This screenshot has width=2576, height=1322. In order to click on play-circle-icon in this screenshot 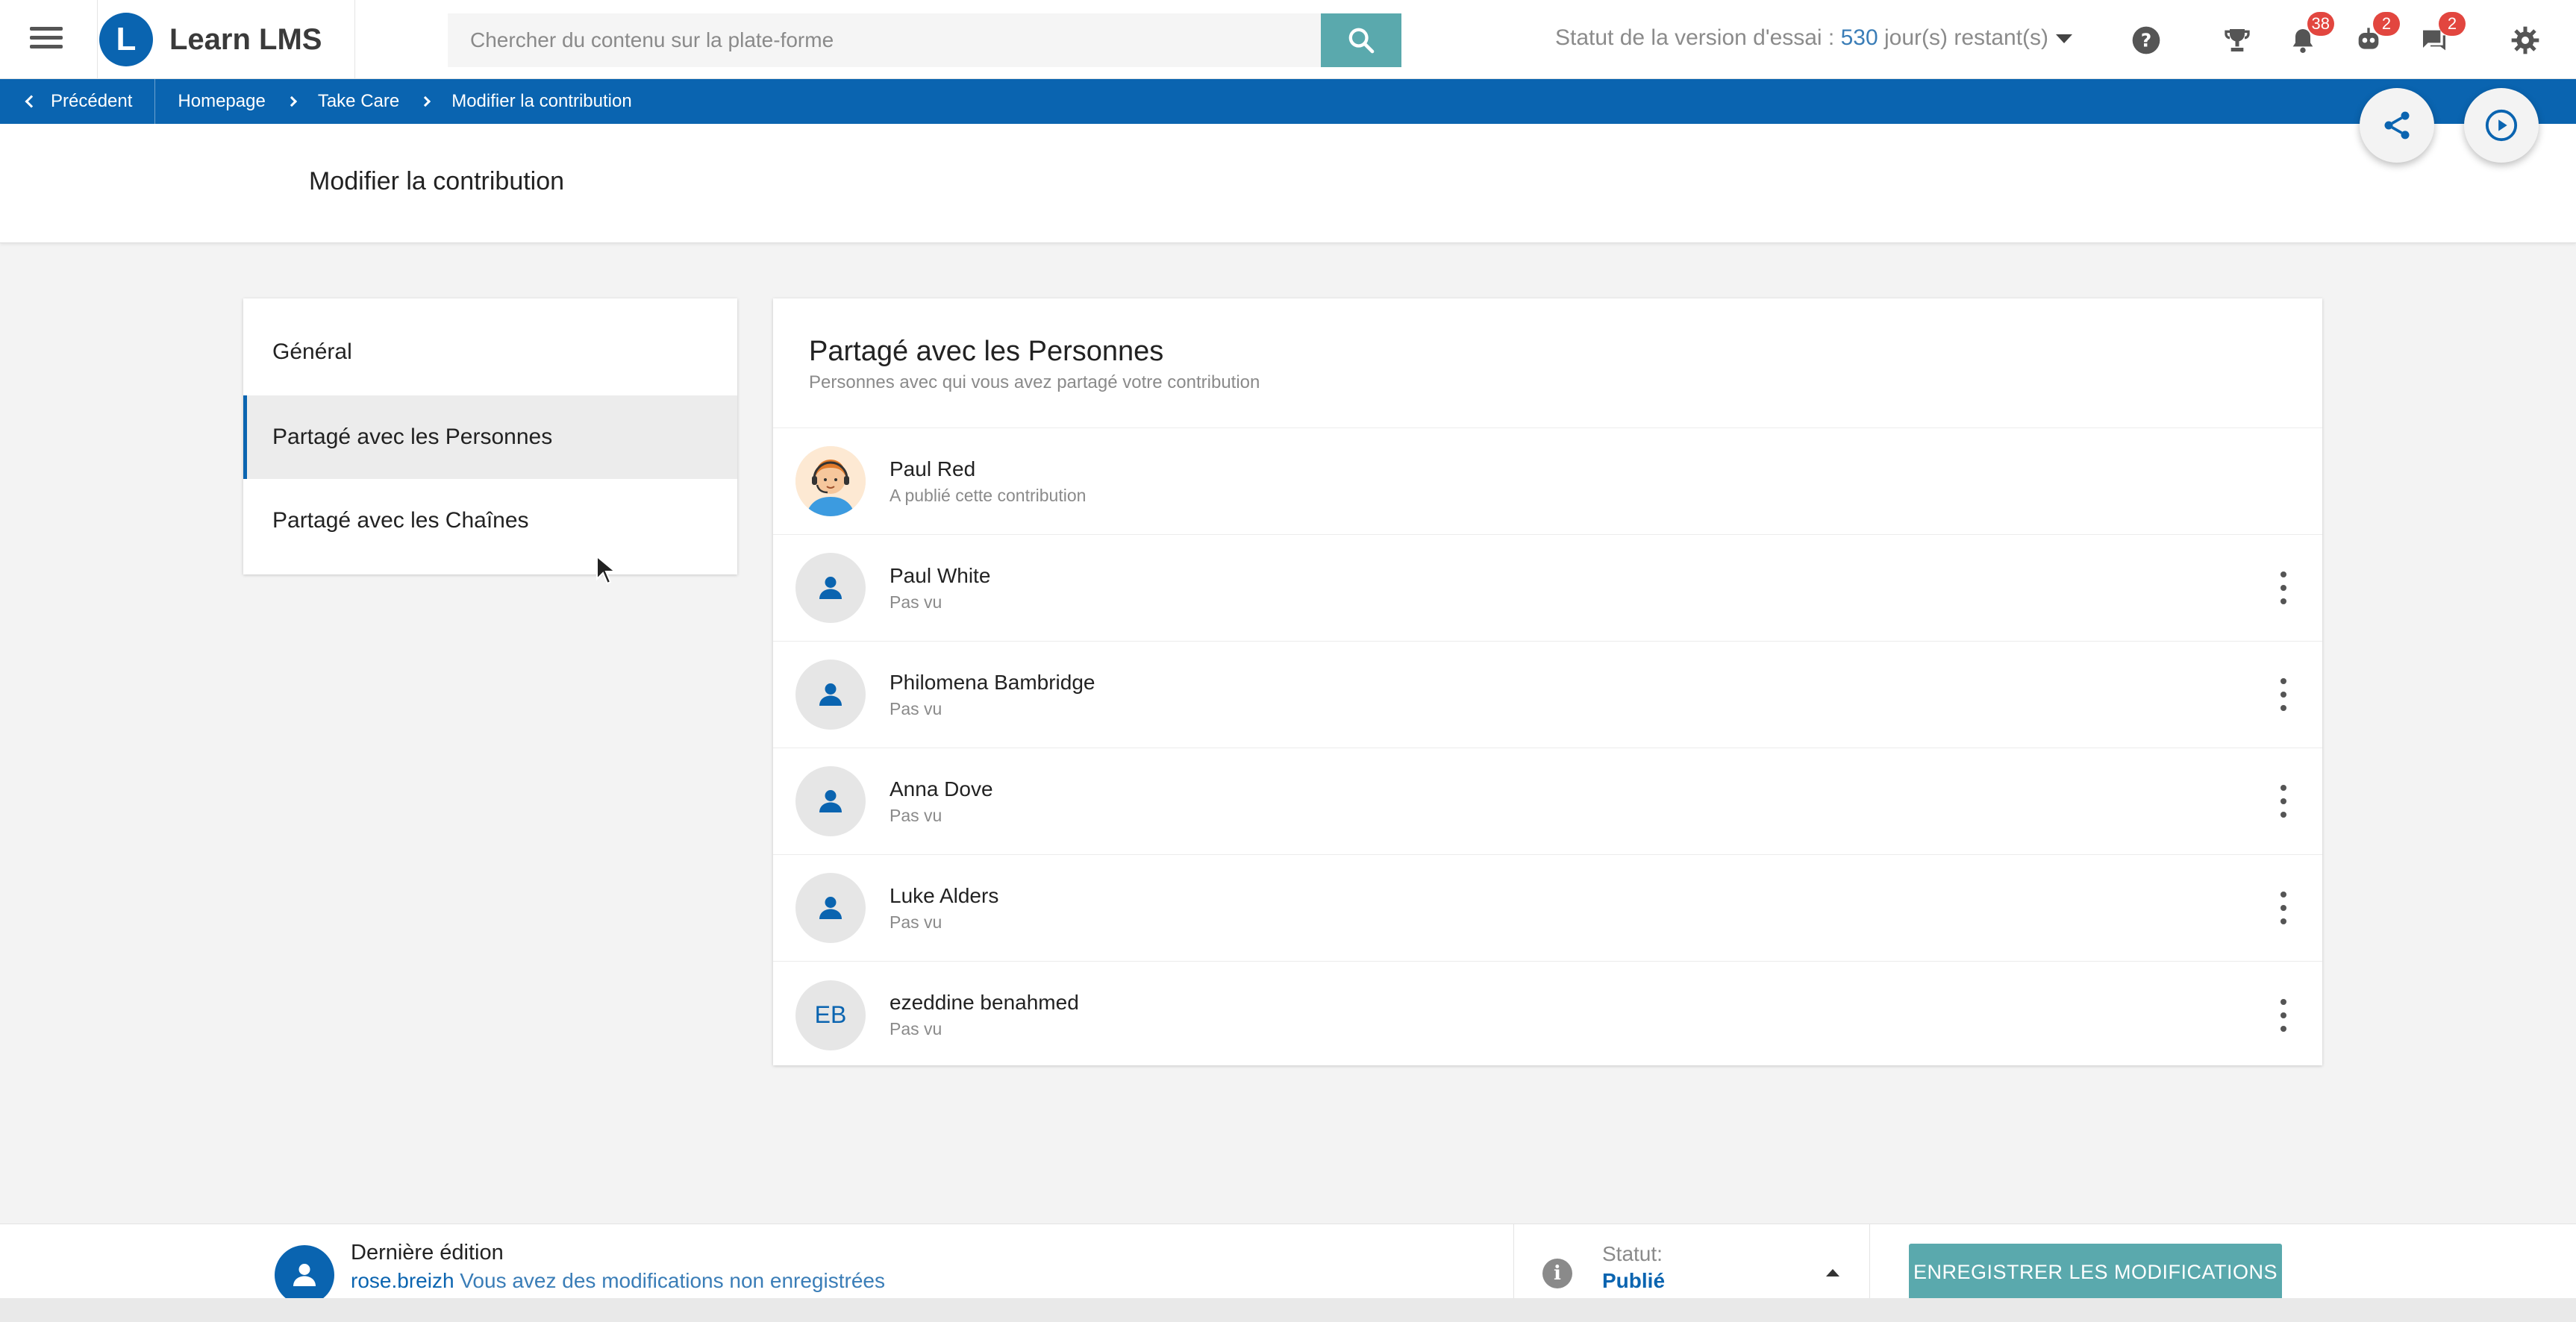, I will do `click(2501, 125)`.